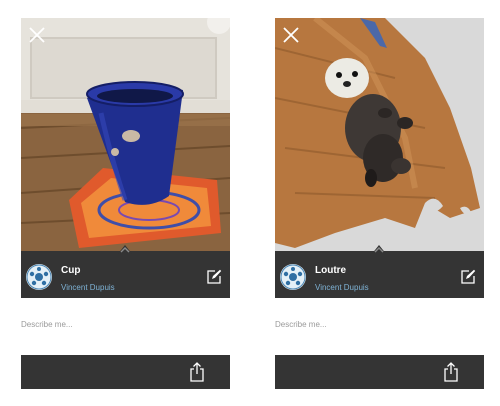  Describe the element at coordinates (71, 270) in the screenshot. I see `model-title: Cup` at that location.